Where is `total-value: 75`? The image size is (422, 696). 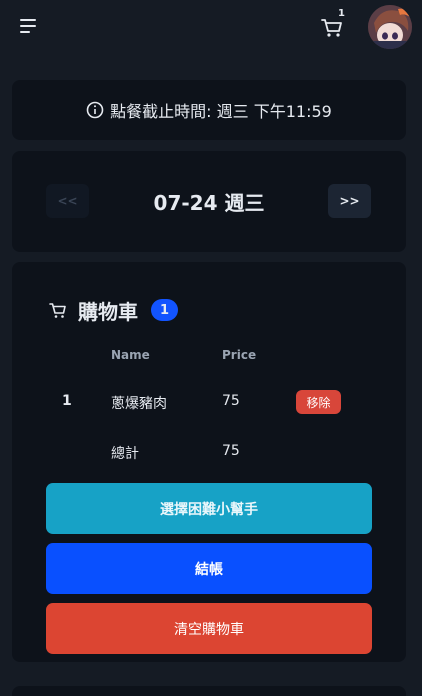 total-value: 75 is located at coordinates (231, 451).